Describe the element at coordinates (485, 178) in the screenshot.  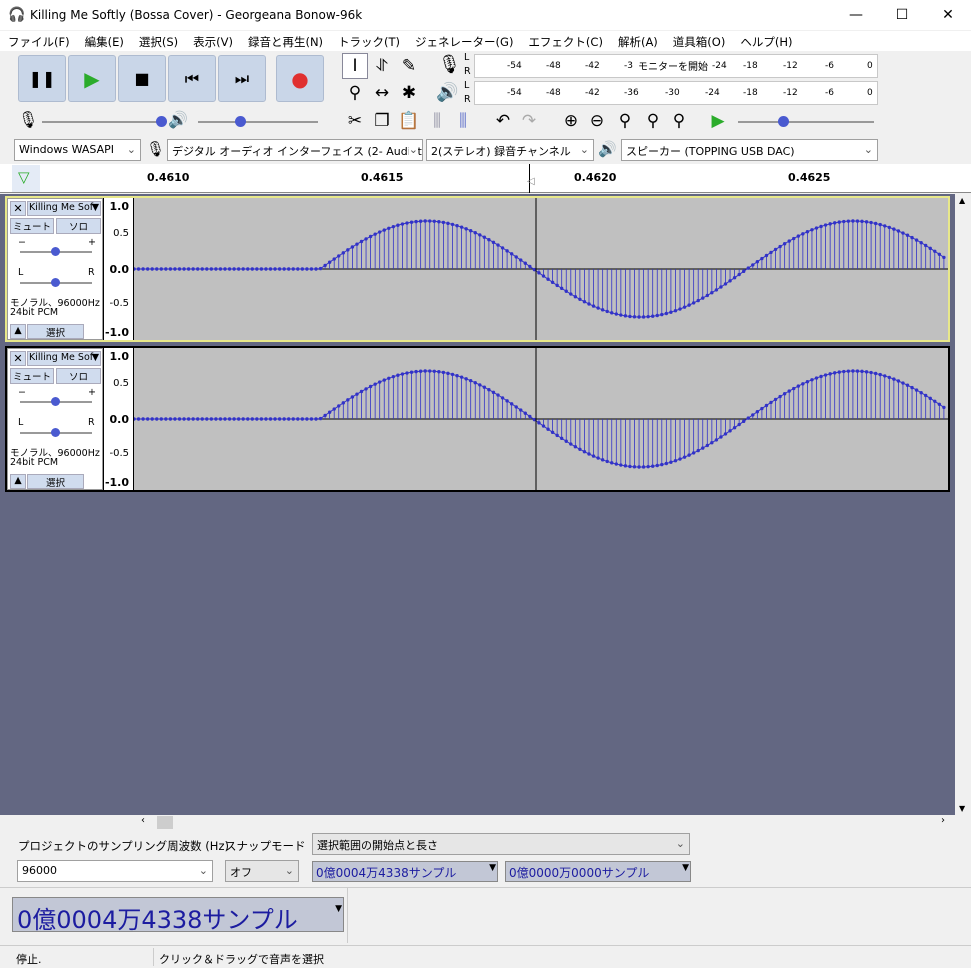
I see `timeline-ruler: ▽ 0.4610 0.4615 0.4620 0.4625 ◁` at that location.